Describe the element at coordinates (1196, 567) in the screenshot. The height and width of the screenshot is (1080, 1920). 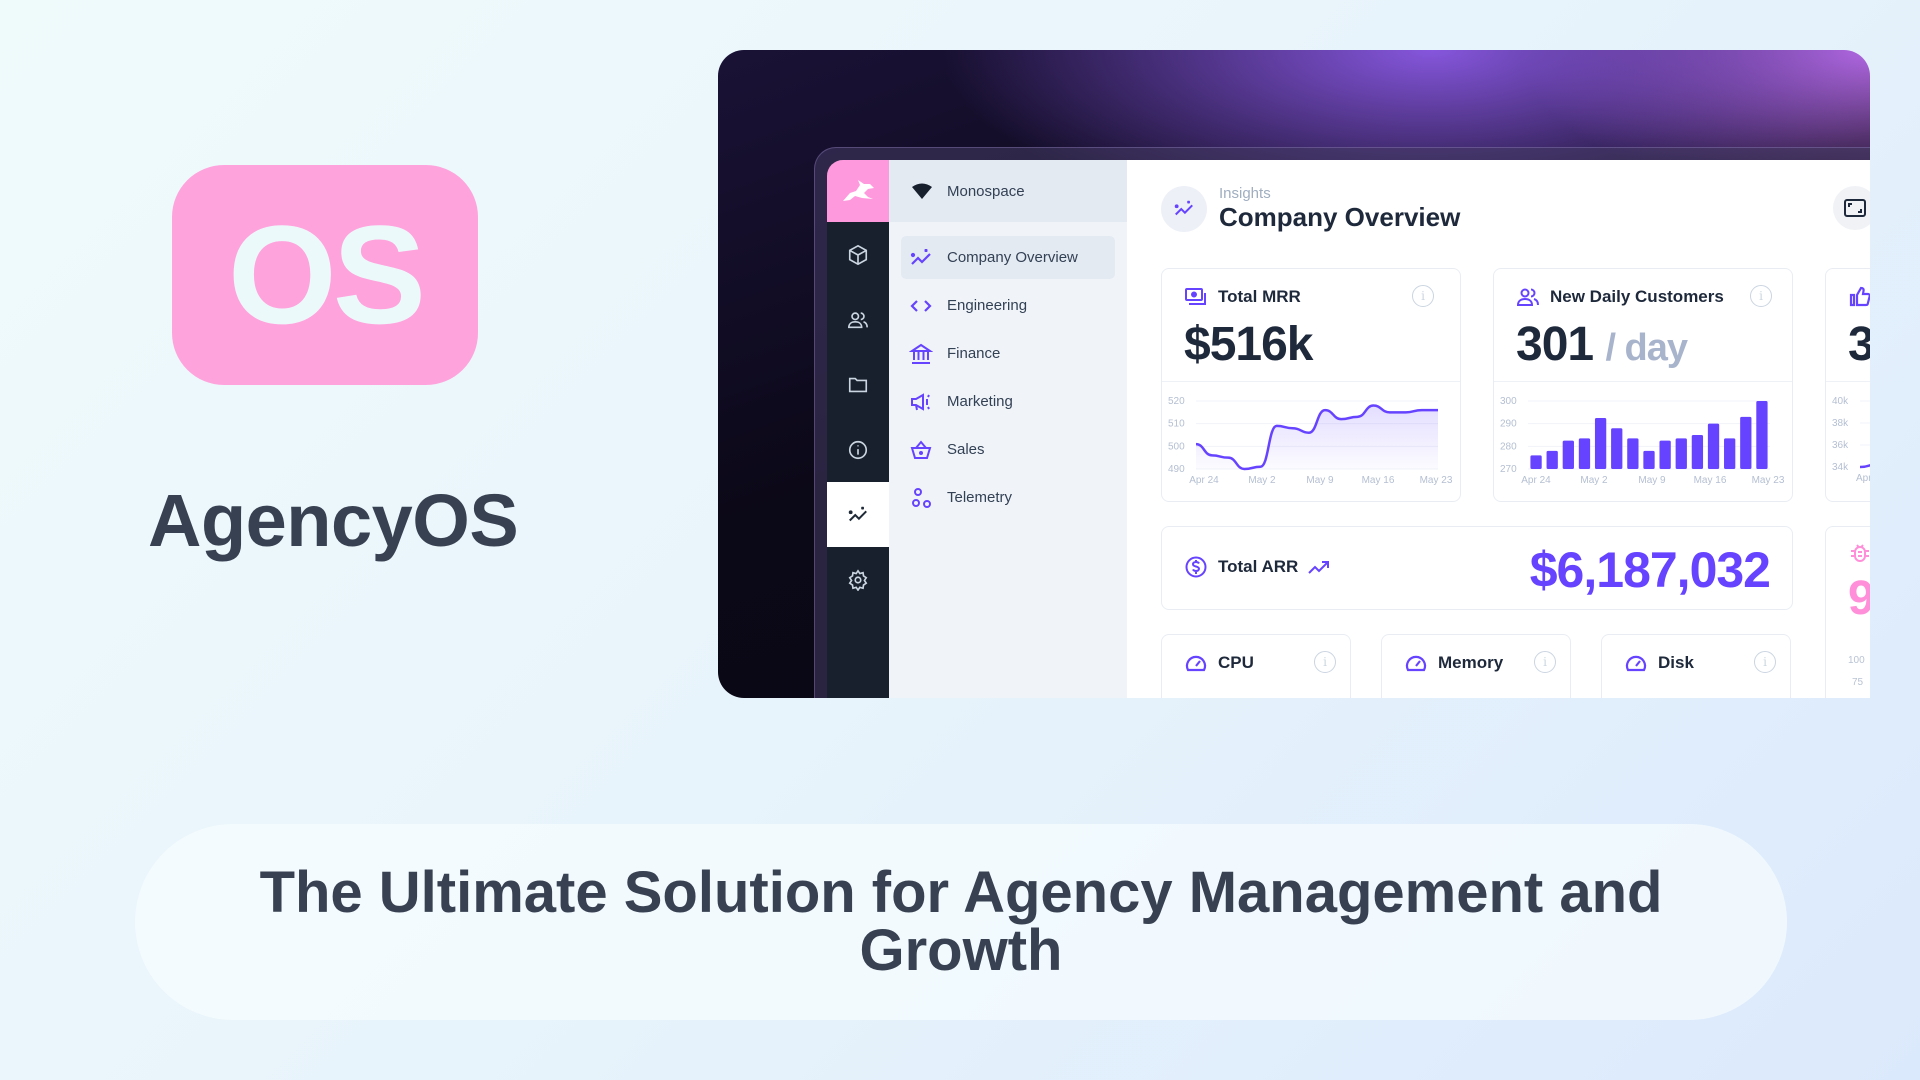
I see `dollar-icon` at that location.